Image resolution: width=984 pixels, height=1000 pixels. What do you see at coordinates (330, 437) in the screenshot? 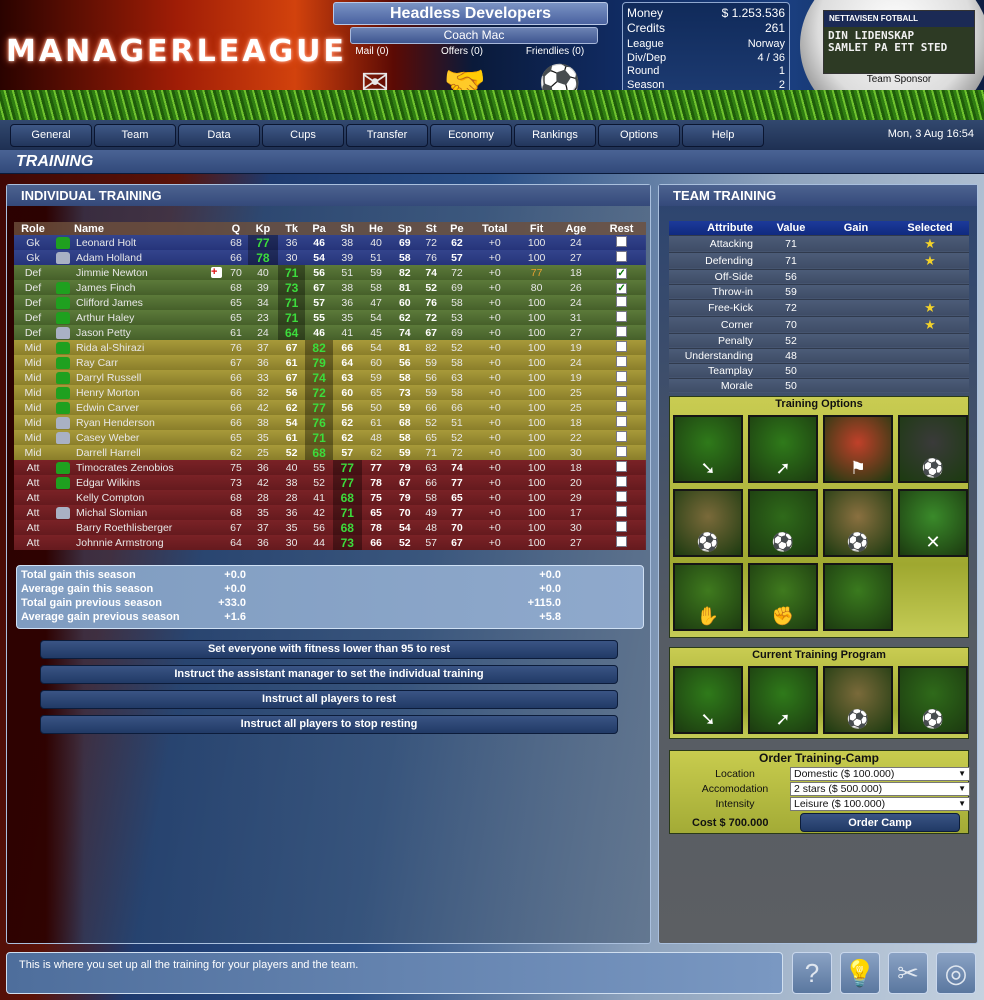
I see `player-row: Mid Casey Weber 65 35 61 71 62 48 58 65 52 +0 100 22` at bounding box center [330, 437].